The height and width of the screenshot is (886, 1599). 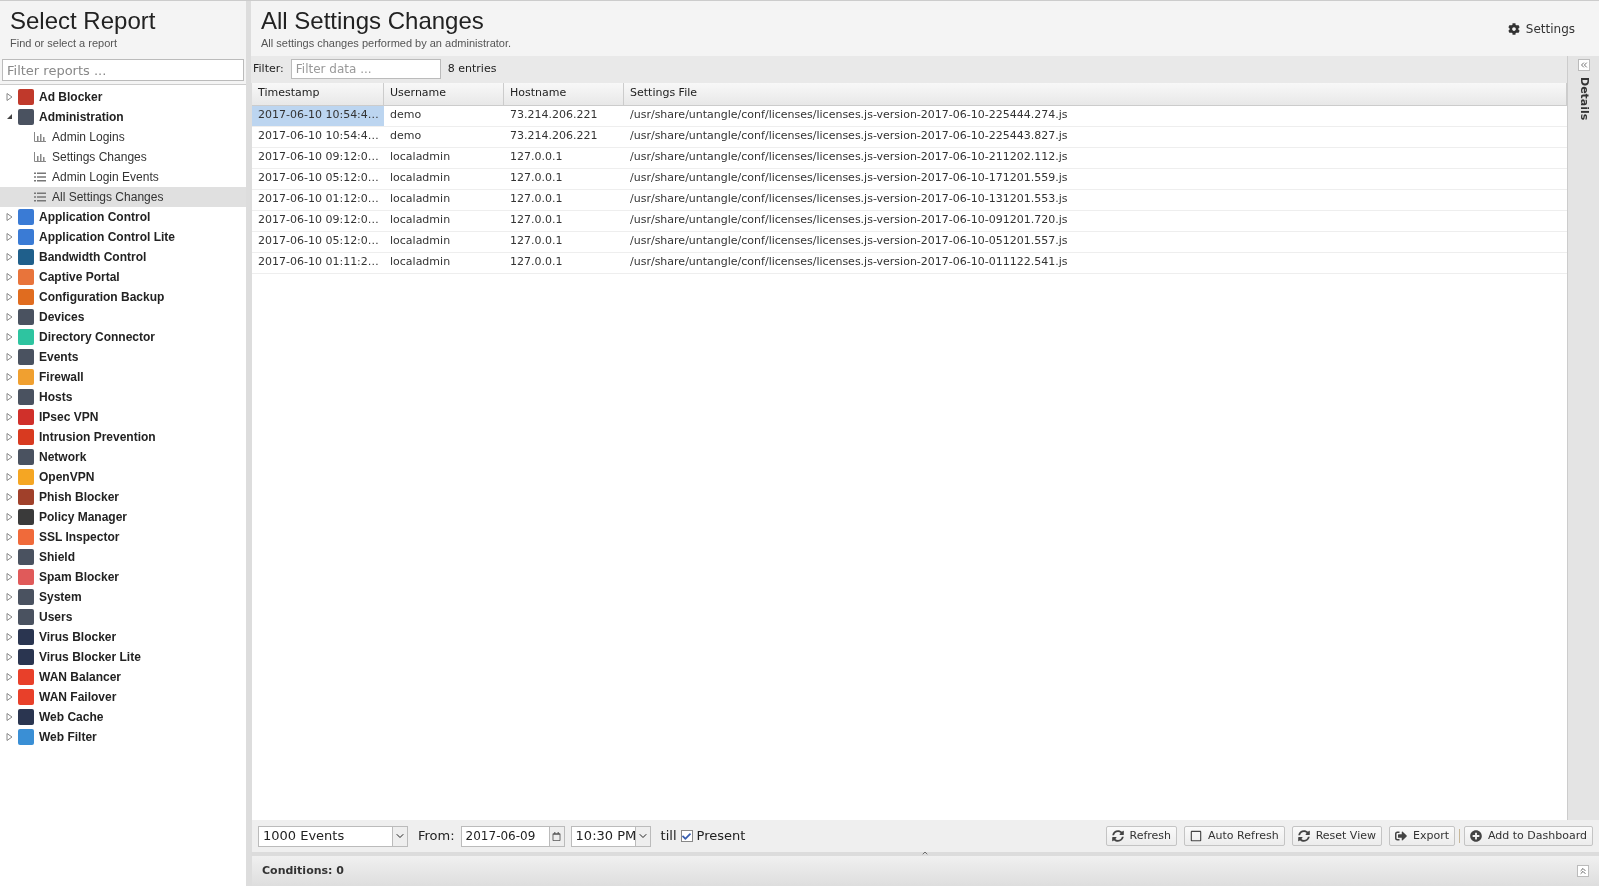 I want to click on report-label: Settings Changes, so click(x=99, y=157).